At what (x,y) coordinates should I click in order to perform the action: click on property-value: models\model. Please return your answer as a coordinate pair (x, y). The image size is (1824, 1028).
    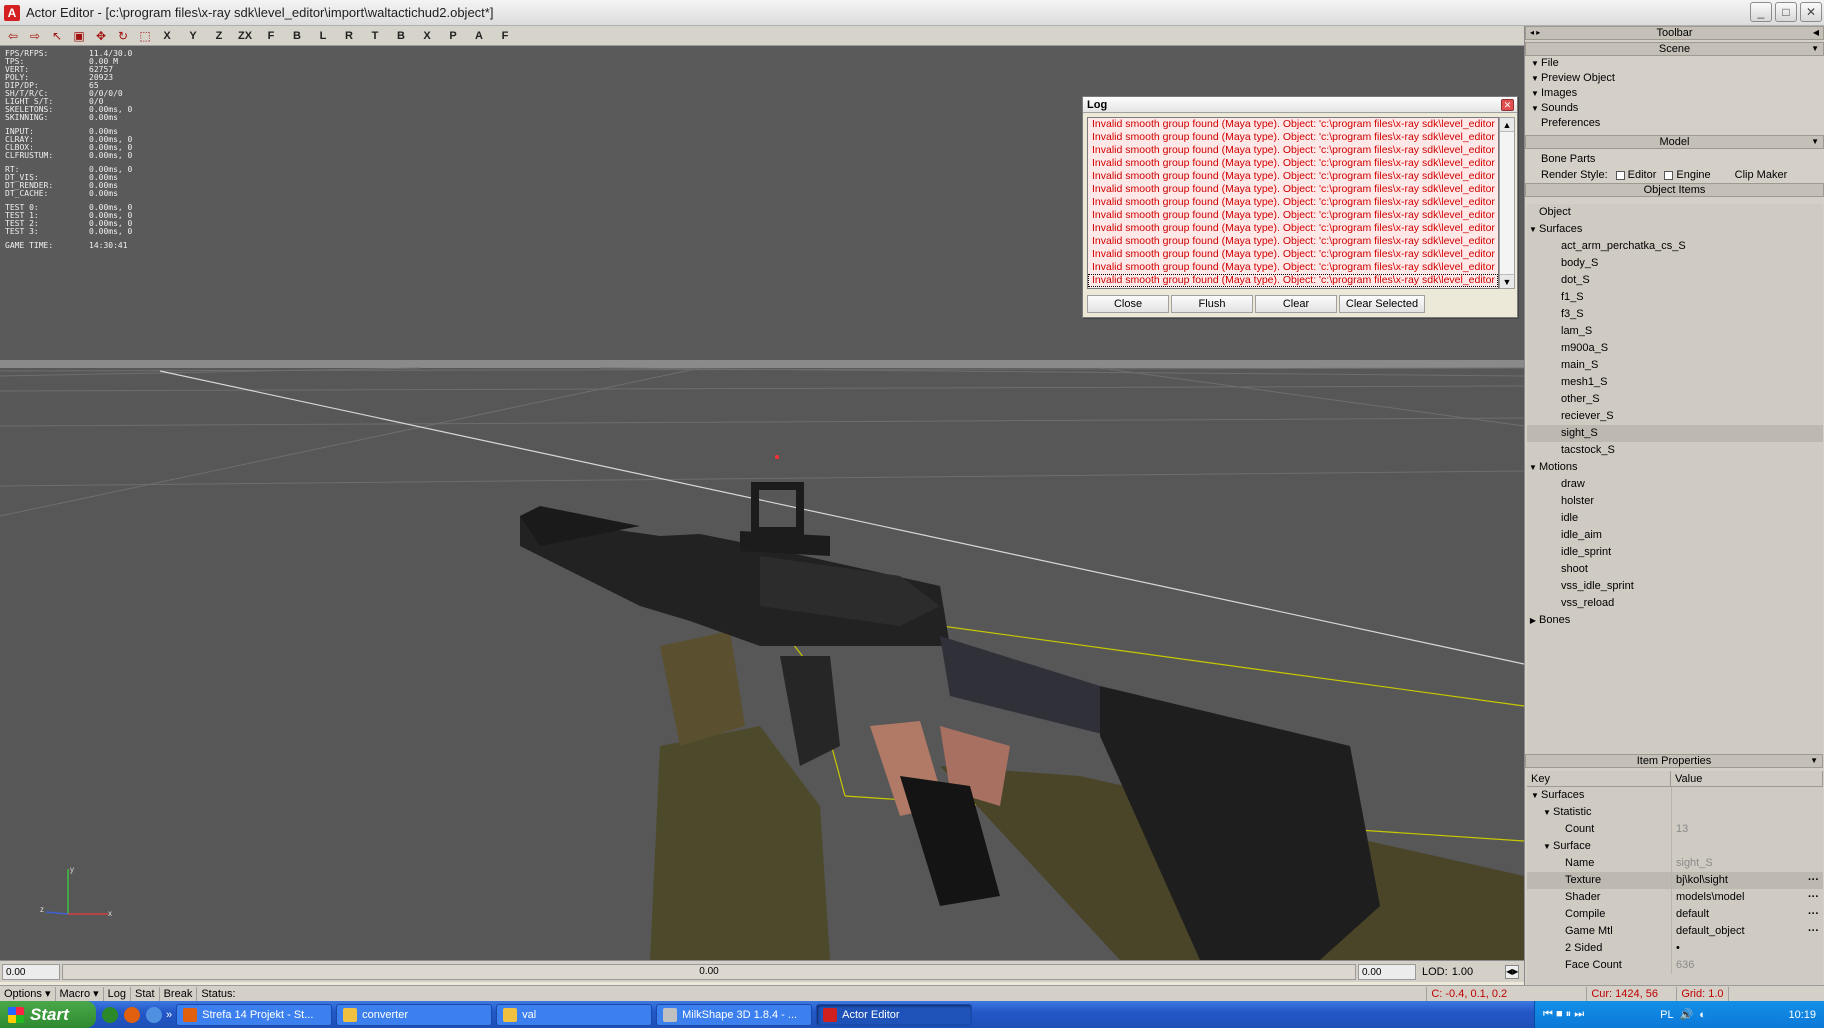
    Looking at the image, I should click on (1710, 897).